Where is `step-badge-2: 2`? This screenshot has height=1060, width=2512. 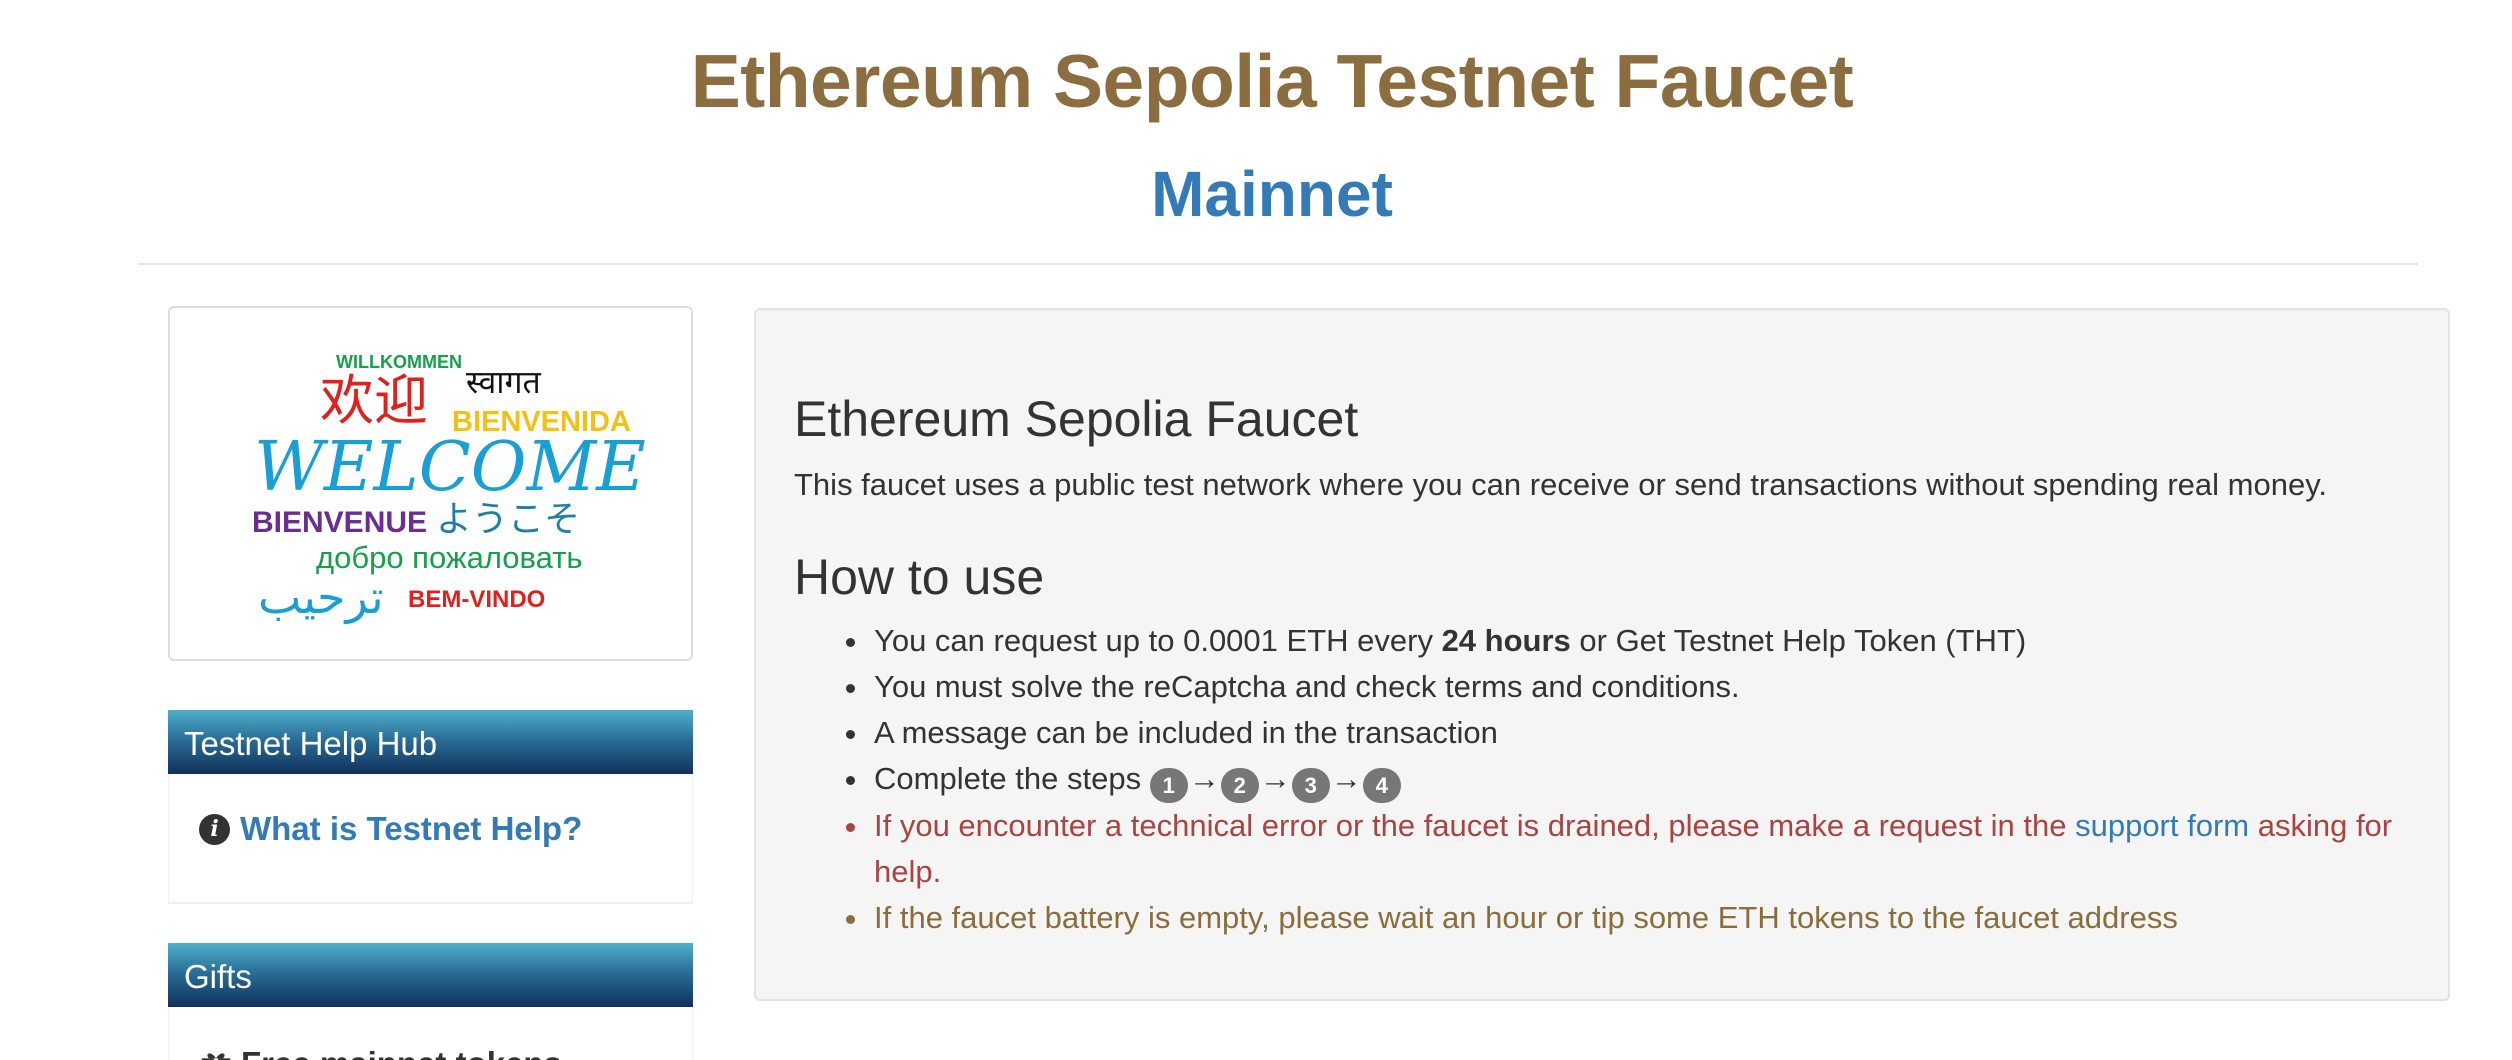 step-badge-2: 2 is located at coordinates (1239, 785).